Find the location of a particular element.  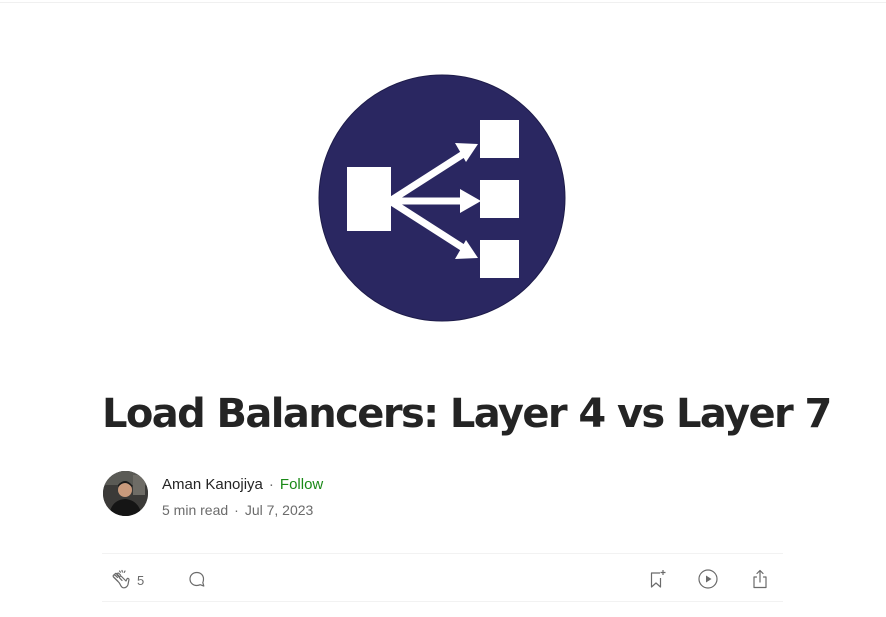

hero-image is located at coordinates (442, 198).